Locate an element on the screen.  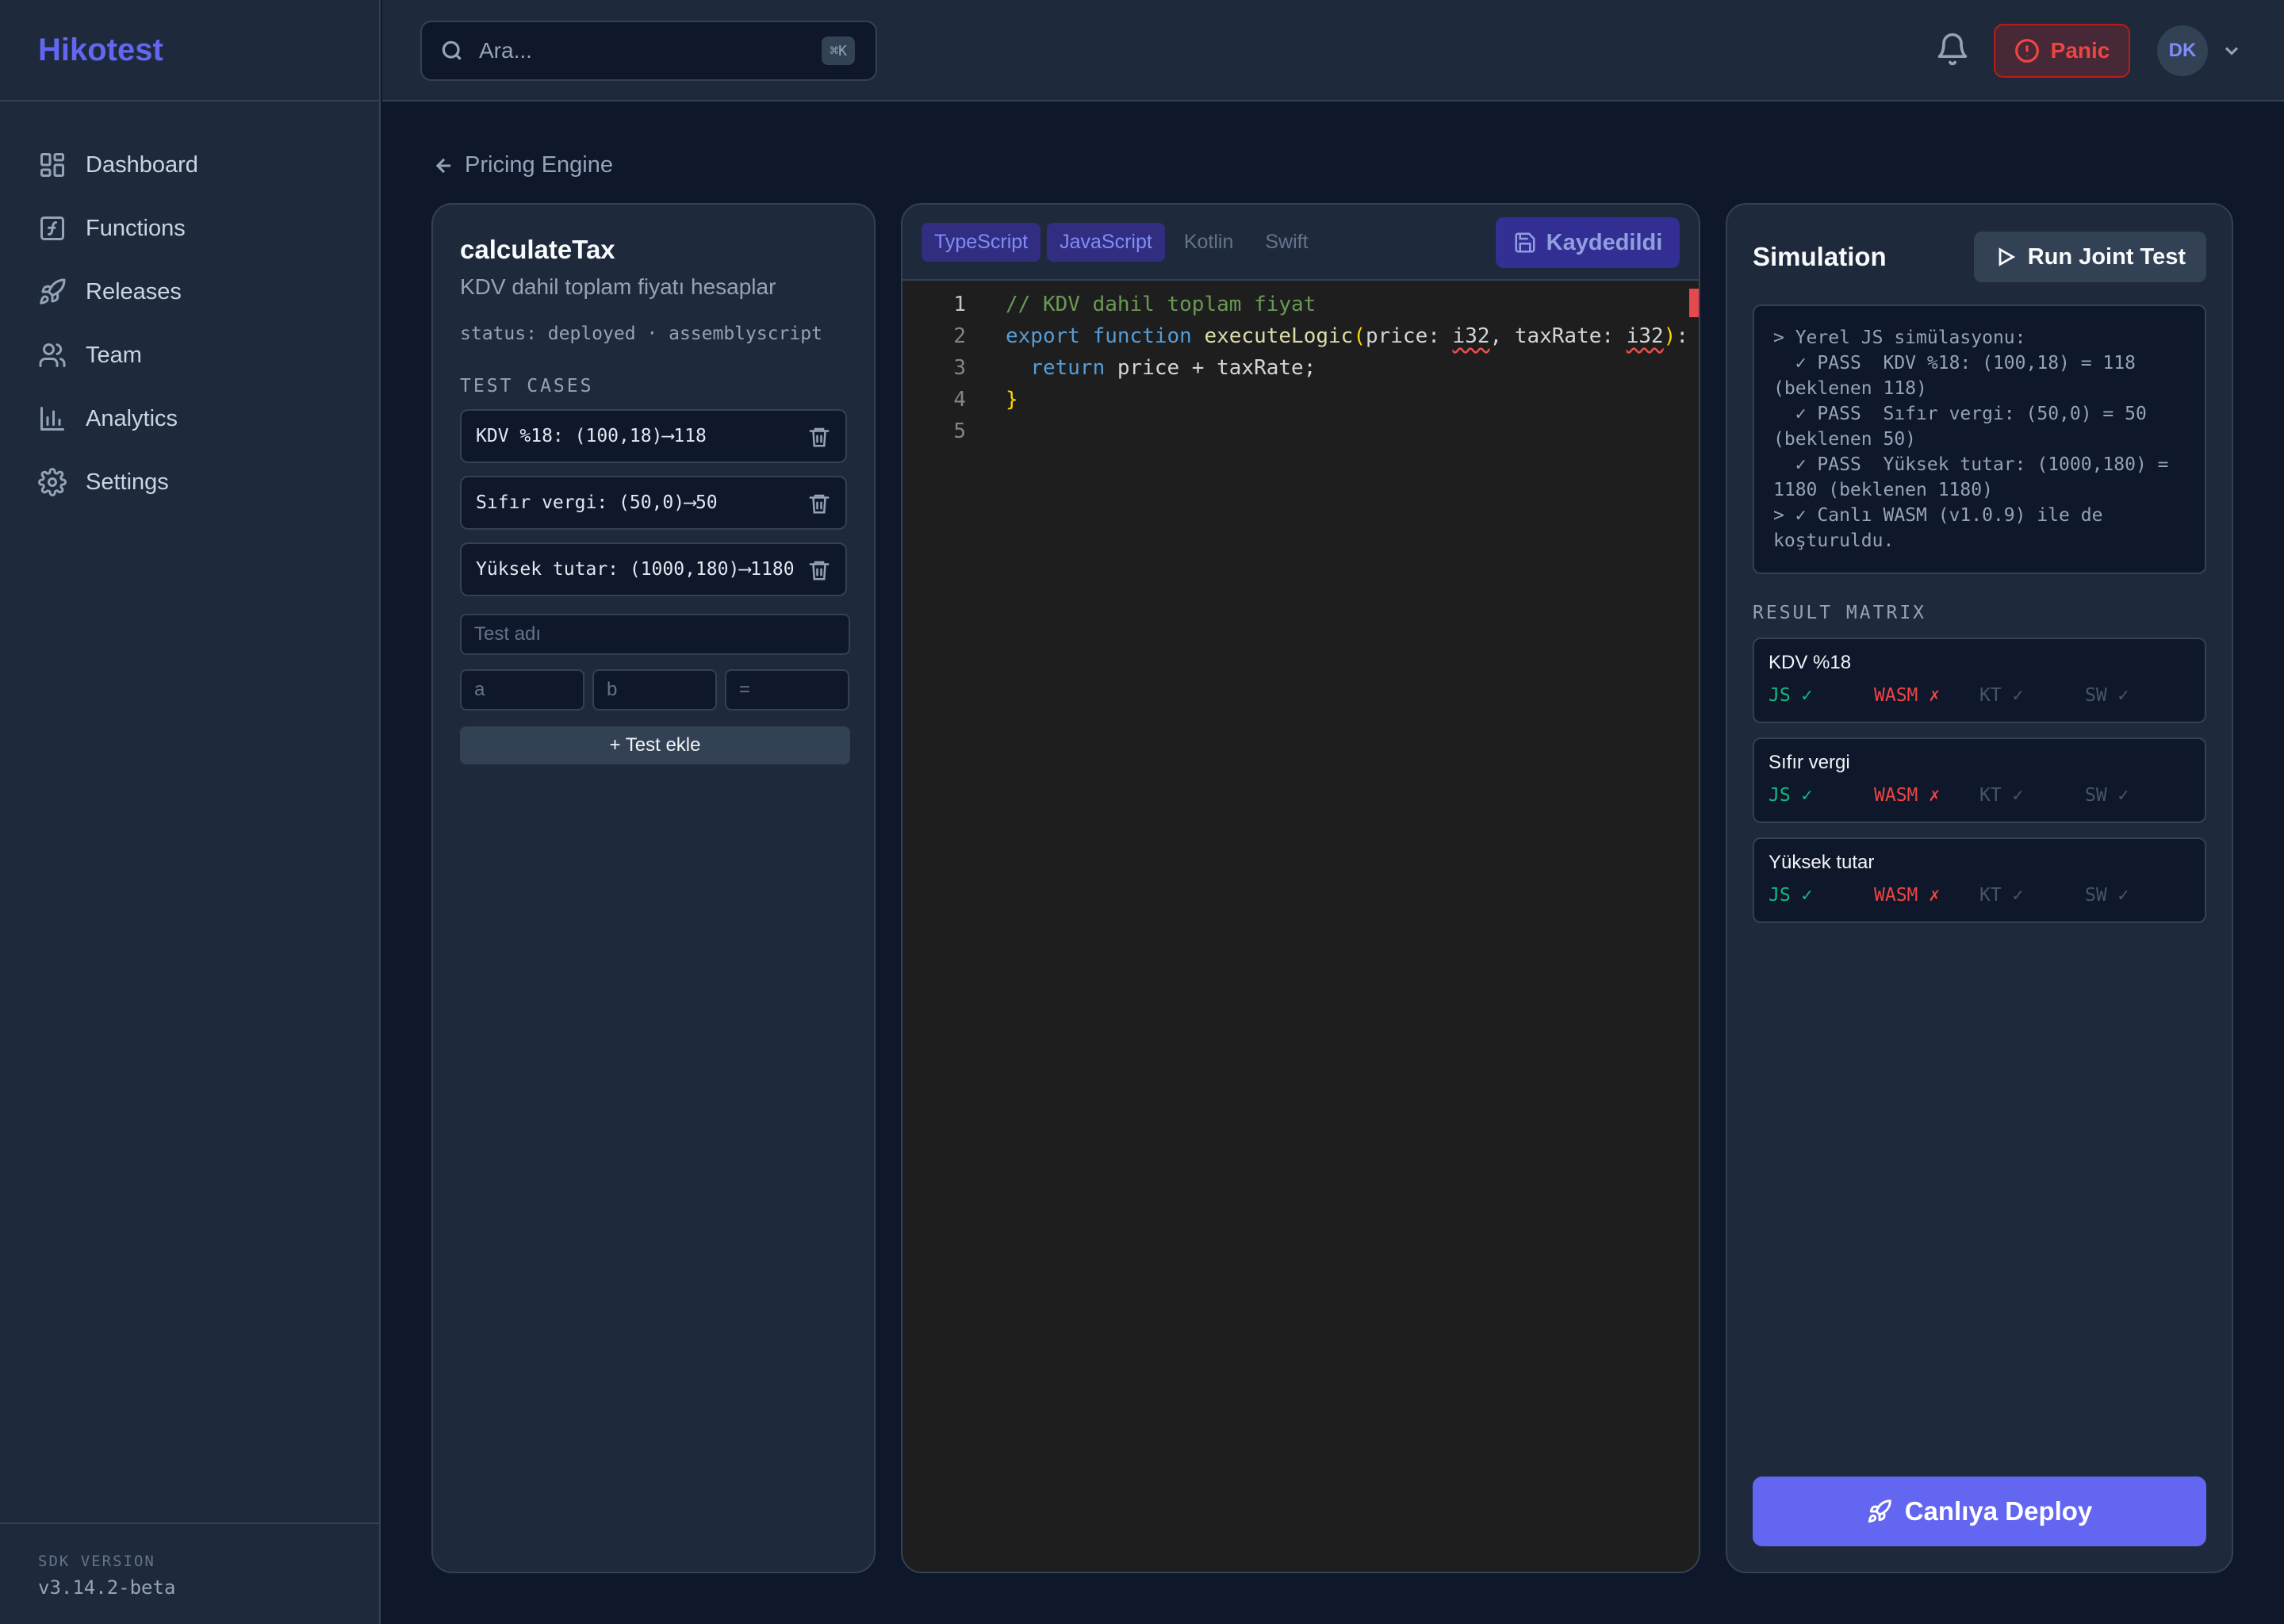
panic-button: Panic is located at coordinates (2062, 51).